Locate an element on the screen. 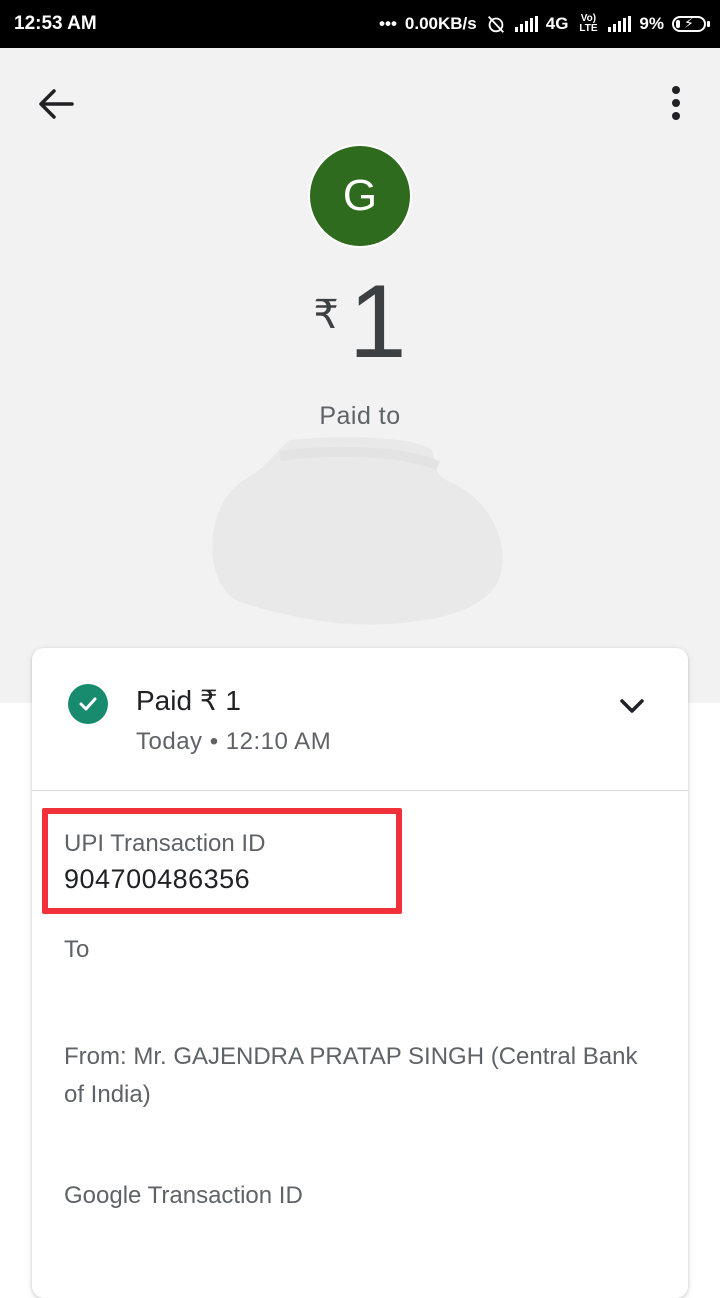  paid-to-label: Paid to is located at coordinates (360, 416).